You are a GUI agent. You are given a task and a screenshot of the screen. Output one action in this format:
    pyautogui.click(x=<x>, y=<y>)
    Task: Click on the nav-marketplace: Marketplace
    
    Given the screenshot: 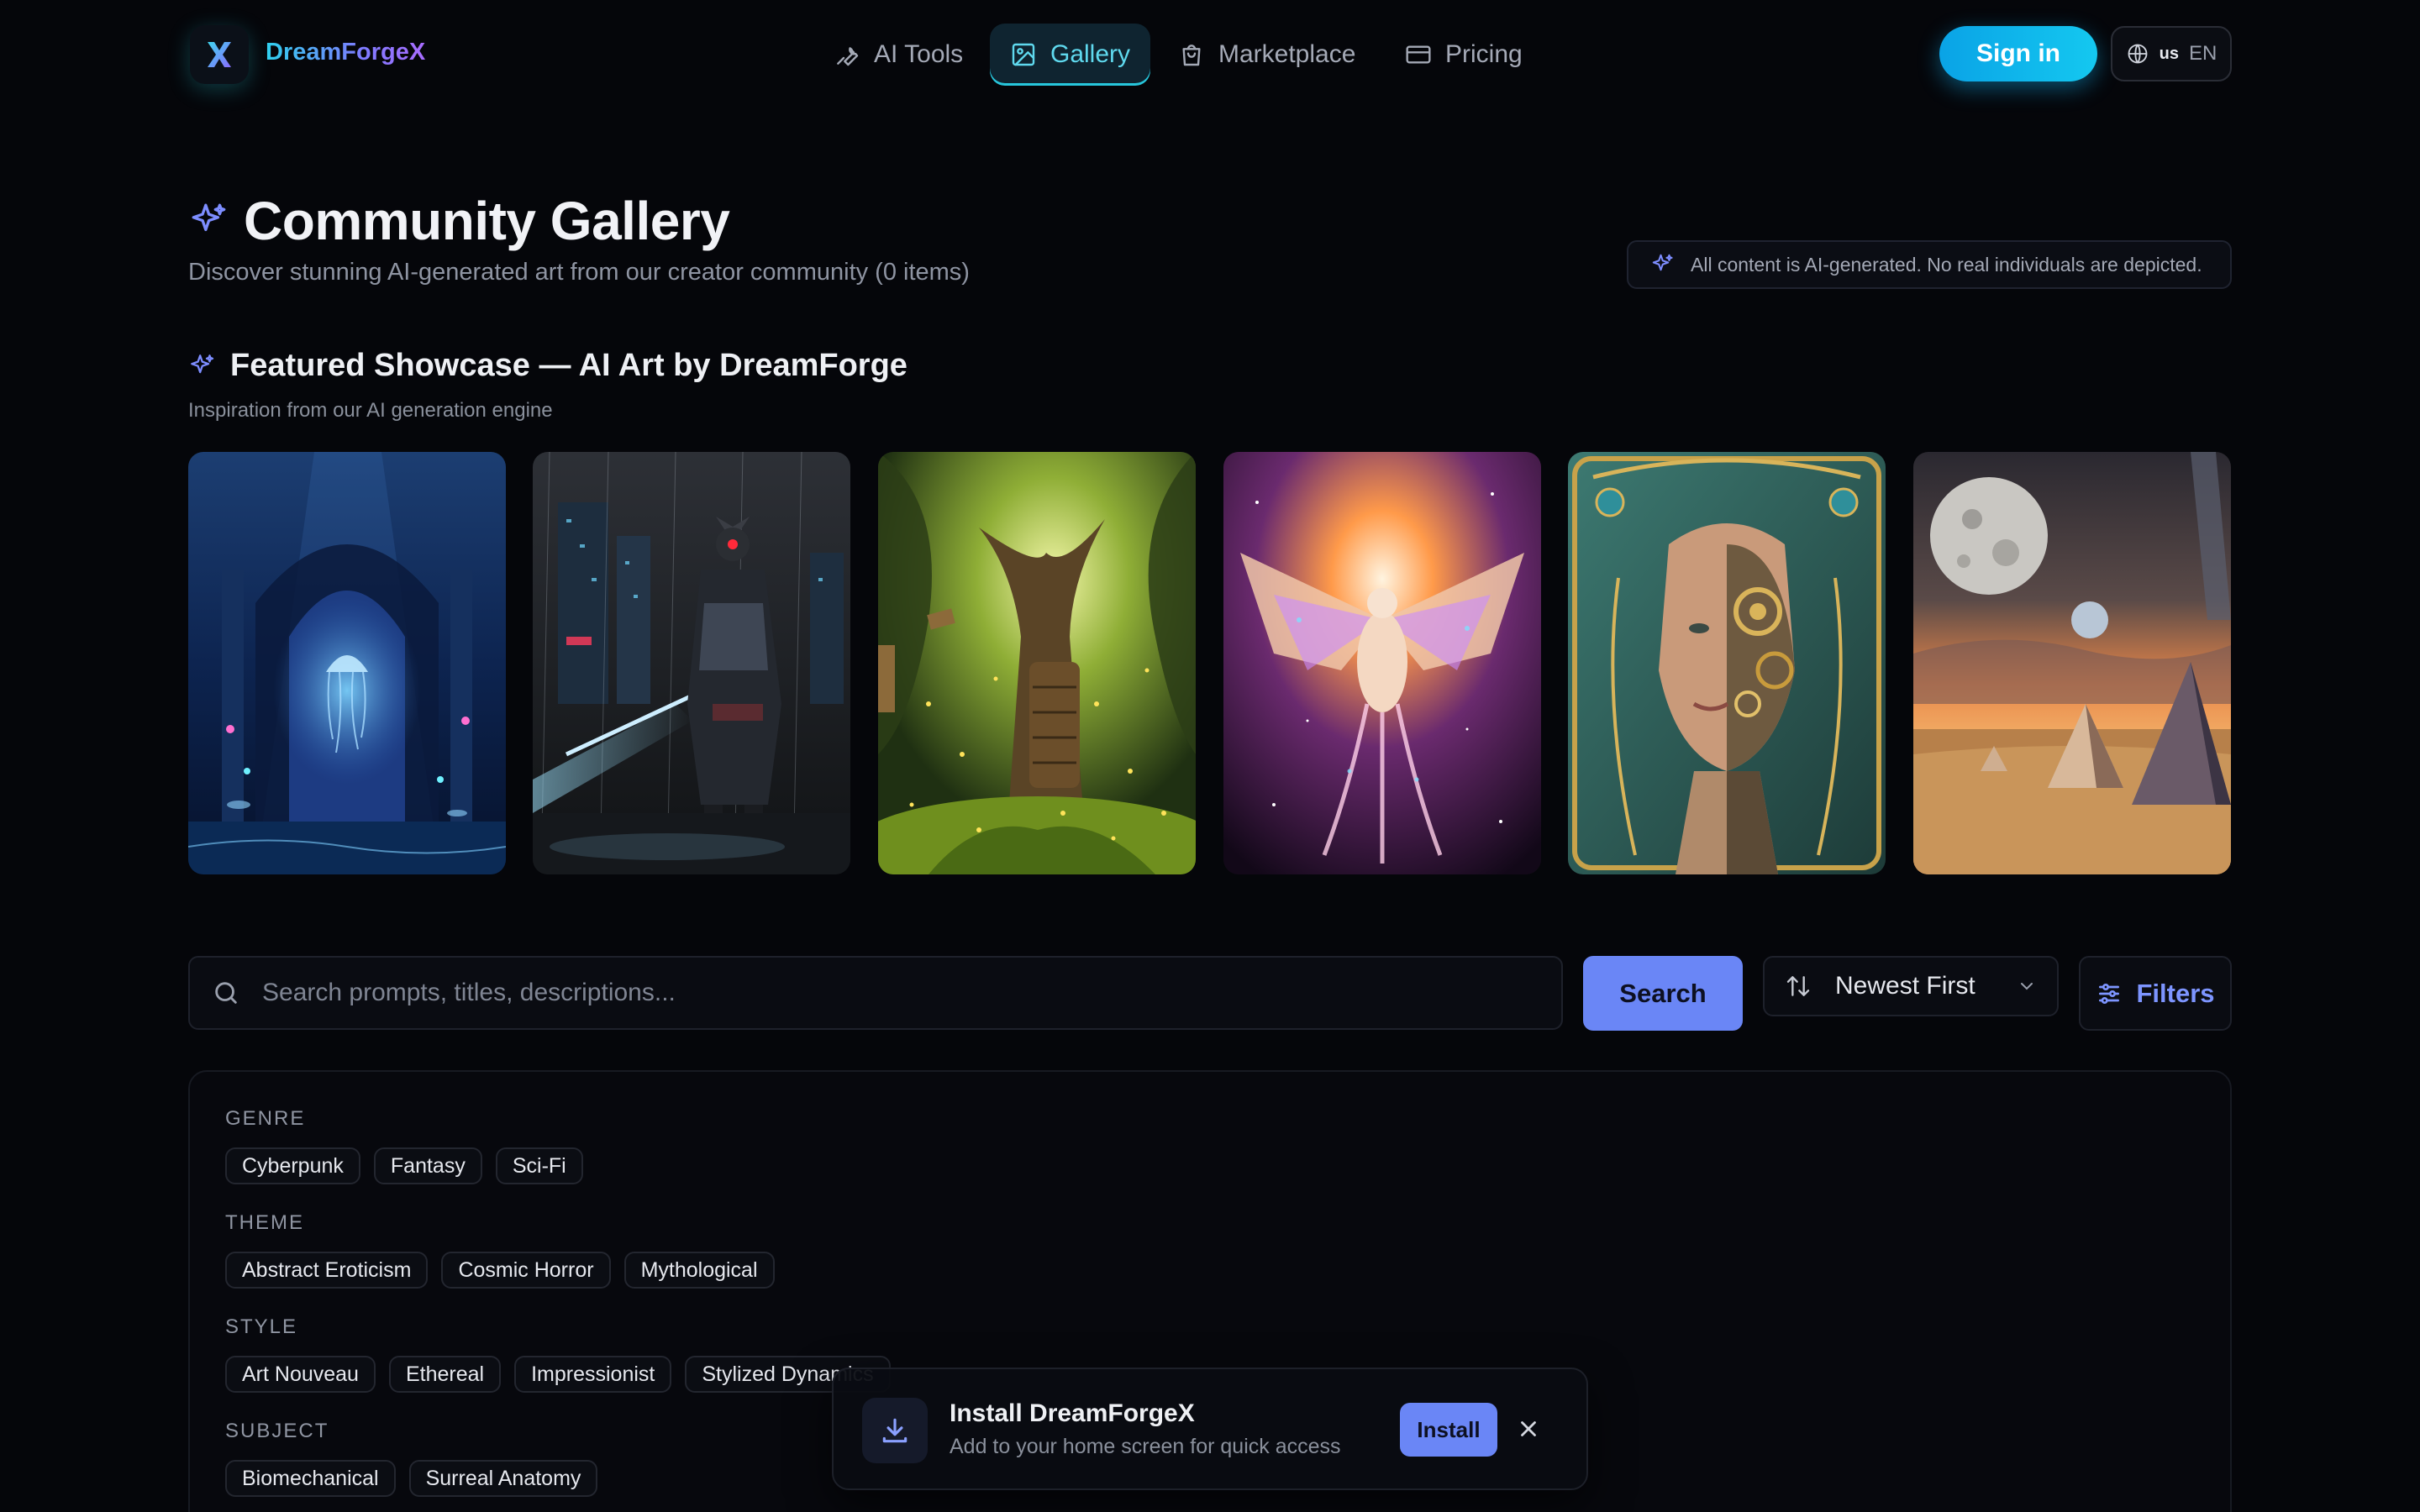 What is the action you would take?
    pyautogui.click(x=1267, y=55)
    